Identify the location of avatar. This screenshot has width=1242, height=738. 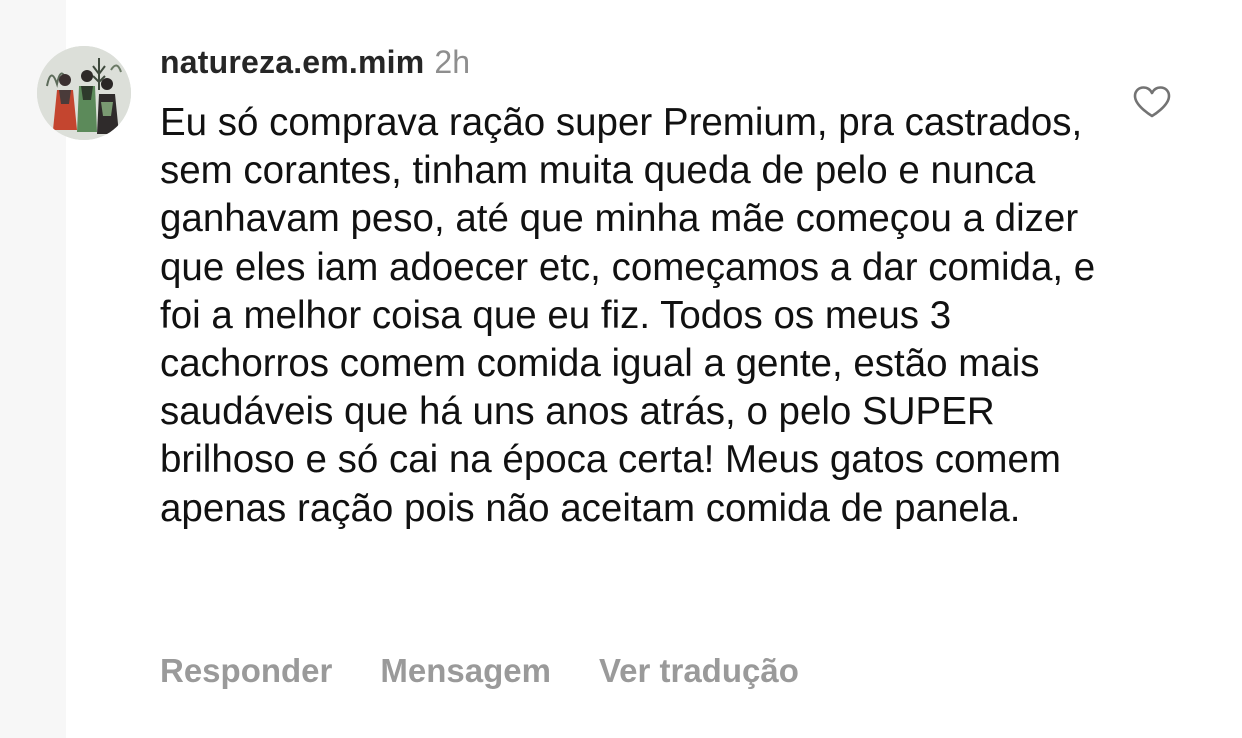
(84, 93).